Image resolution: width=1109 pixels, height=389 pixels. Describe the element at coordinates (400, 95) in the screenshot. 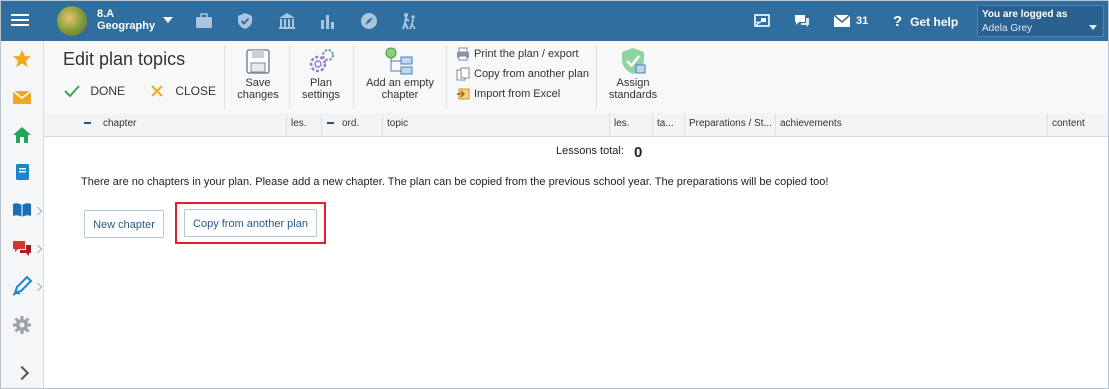

I see `add-chapter-label-2: chapter` at that location.